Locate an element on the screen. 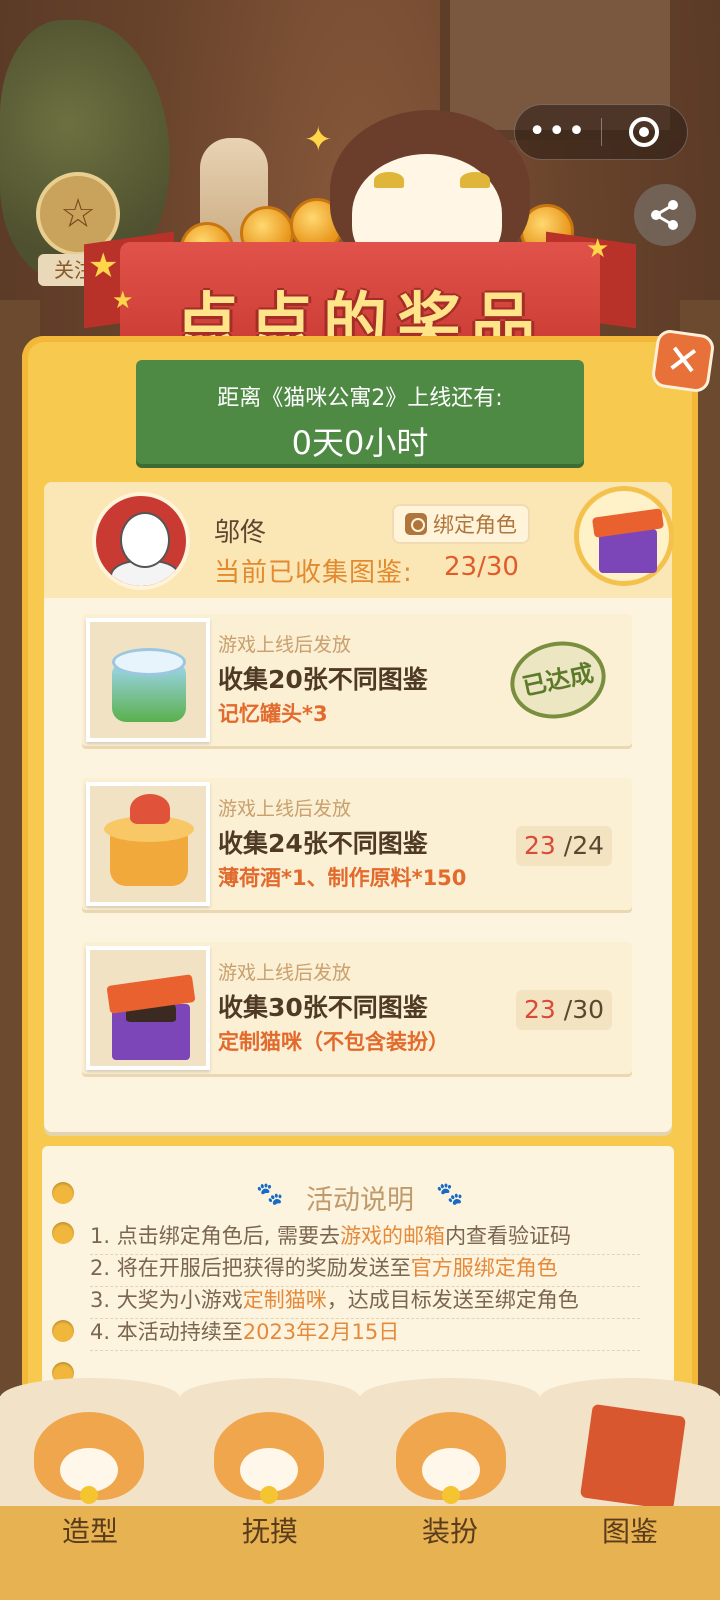 This screenshot has height=1600, width=720. reward-prize: 记忆罐头*3 is located at coordinates (273, 714).